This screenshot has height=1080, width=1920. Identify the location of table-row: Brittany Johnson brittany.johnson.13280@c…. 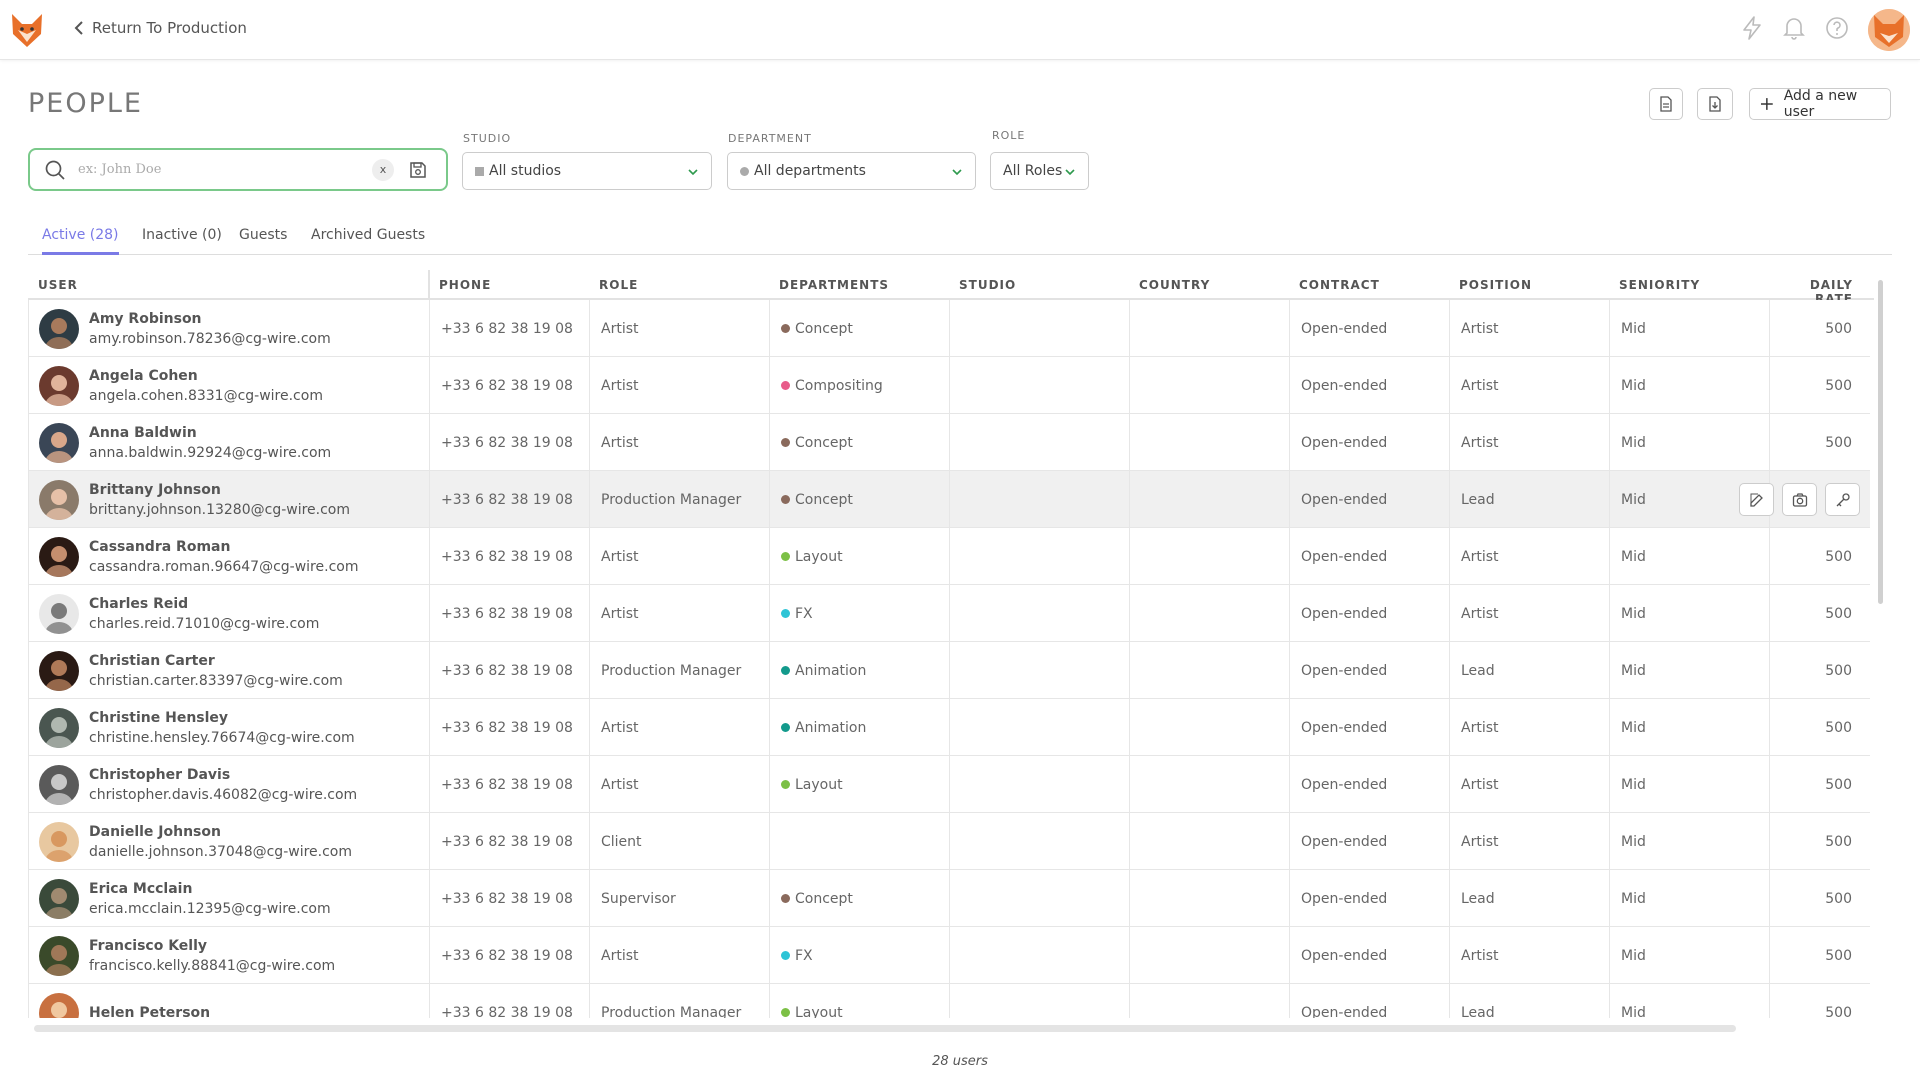
(949, 499).